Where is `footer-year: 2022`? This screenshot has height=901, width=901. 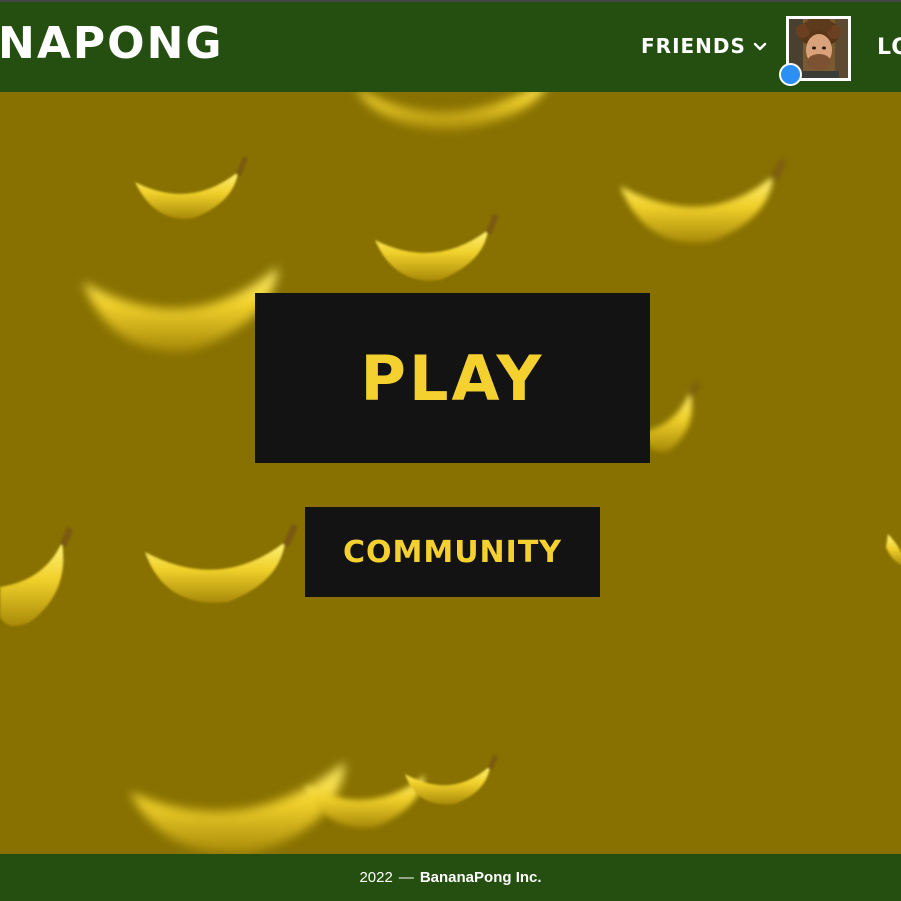
footer-year: 2022 is located at coordinates (376, 877).